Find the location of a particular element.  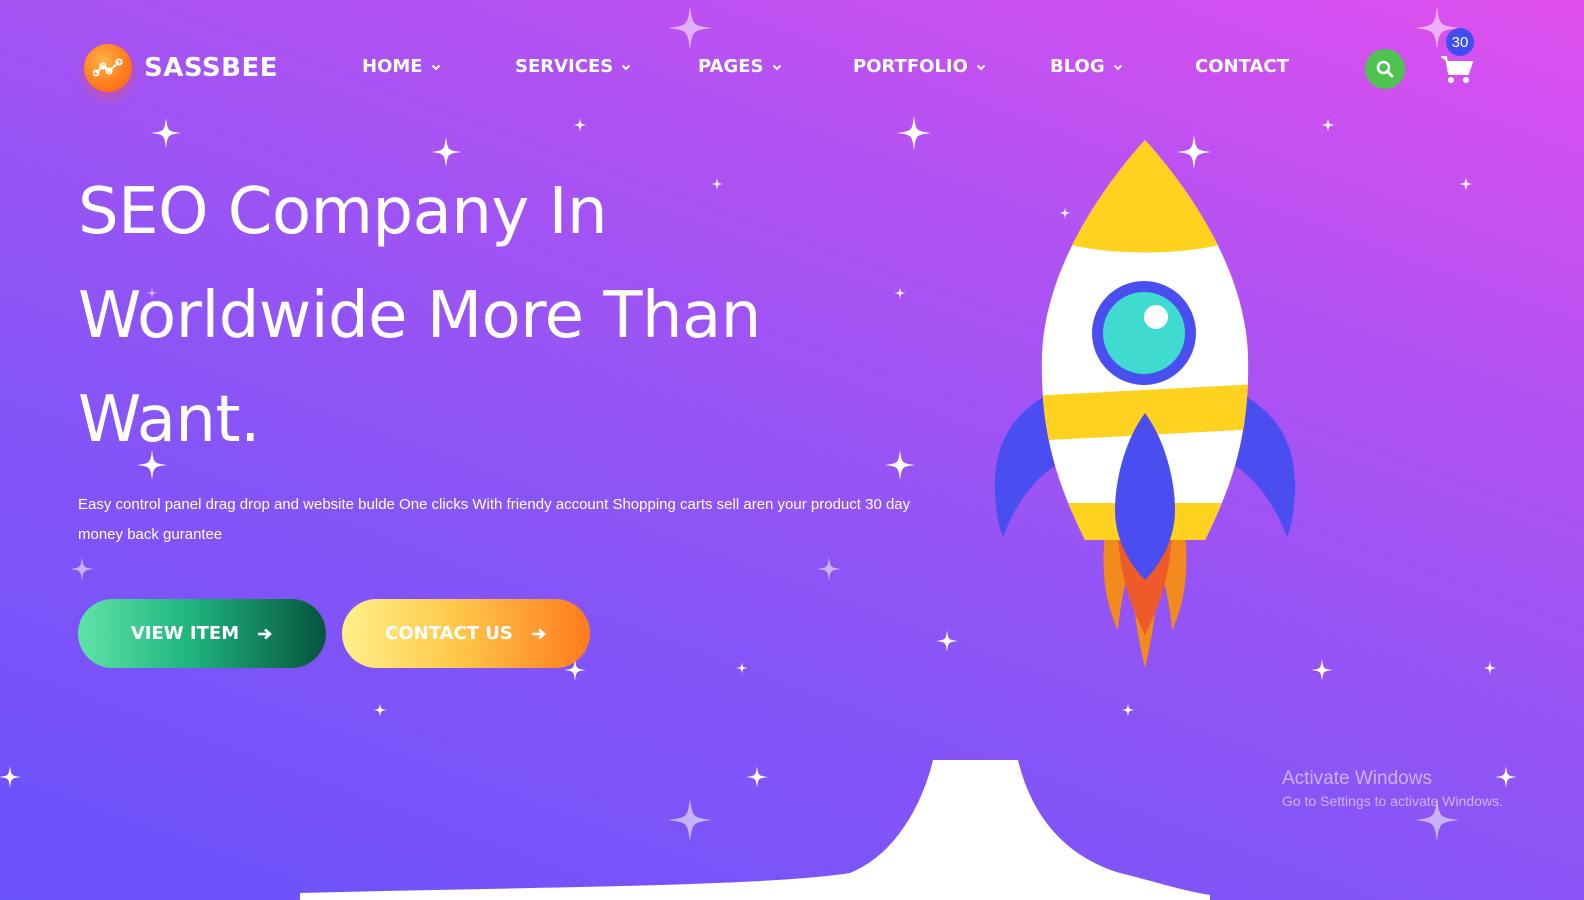

view-item-button: VIEW ITEM is located at coordinates (202, 633).